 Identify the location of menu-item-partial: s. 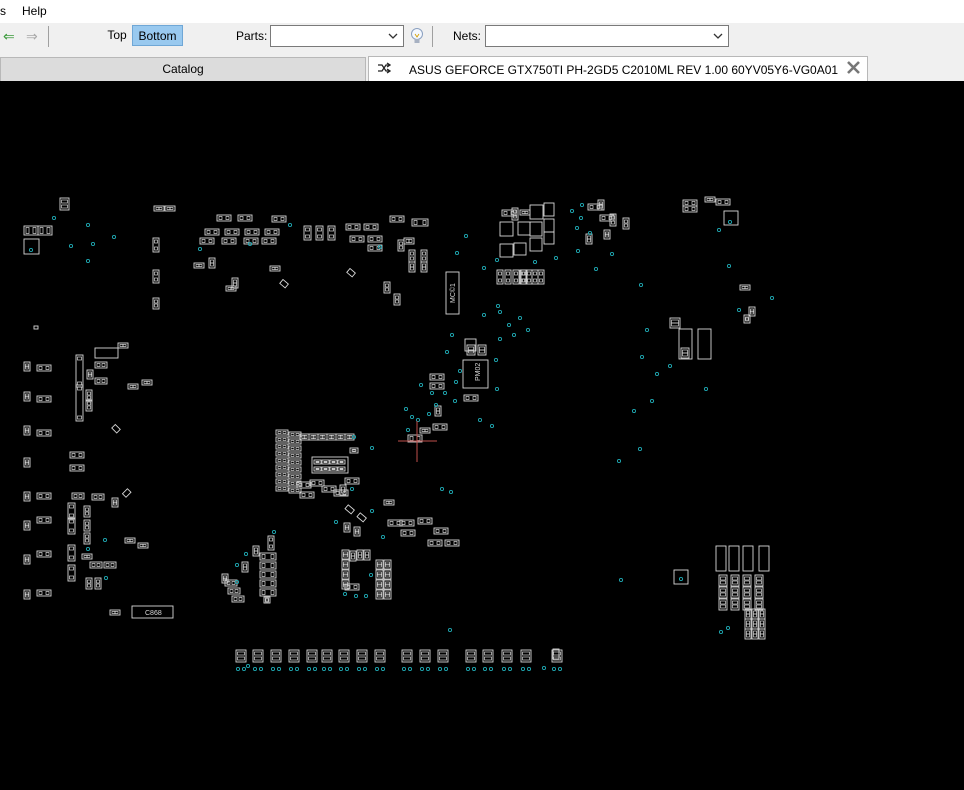
(3, 11).